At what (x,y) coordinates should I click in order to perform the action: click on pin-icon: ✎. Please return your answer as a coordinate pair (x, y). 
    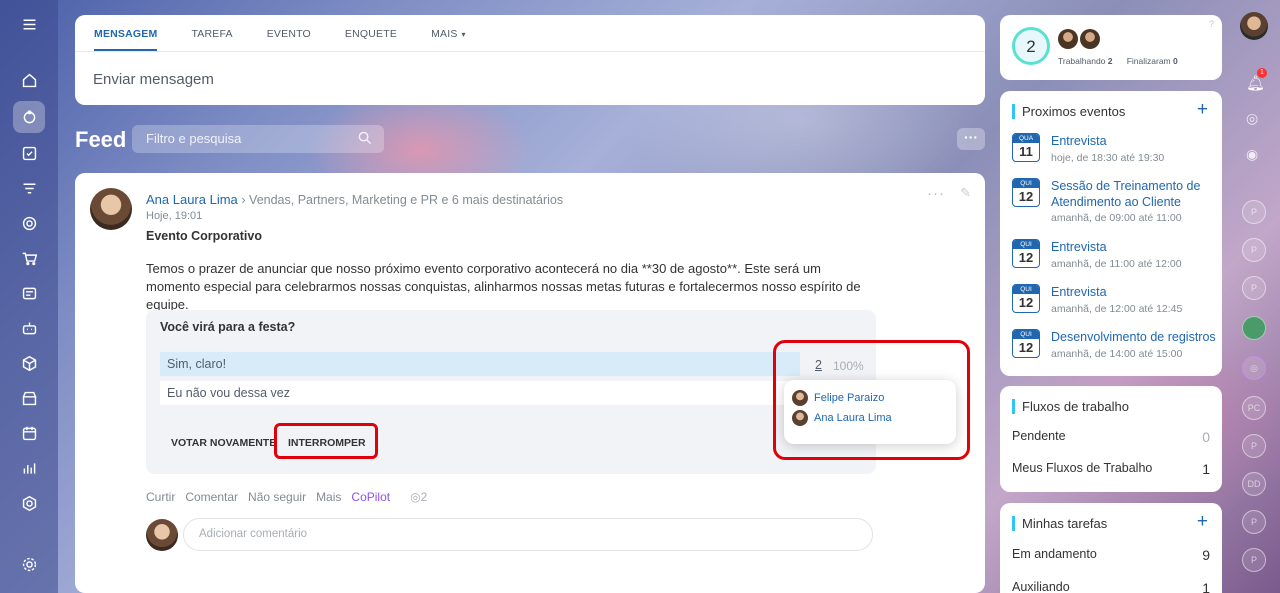
    Looking at the image, I should click on (965, 193).